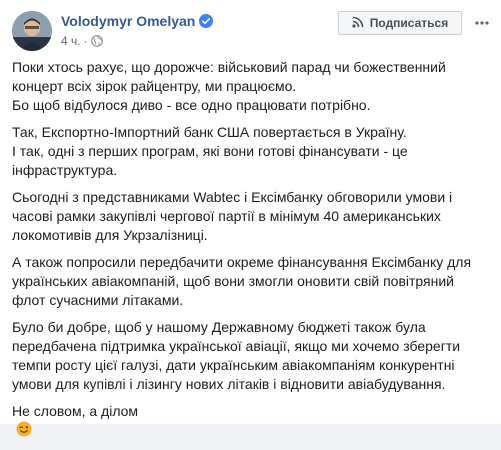  What do you see at coordinates (65, 170) in the screenshot?
I see `post-text-line: інфраструктура.` at bounding box center [65, 170].